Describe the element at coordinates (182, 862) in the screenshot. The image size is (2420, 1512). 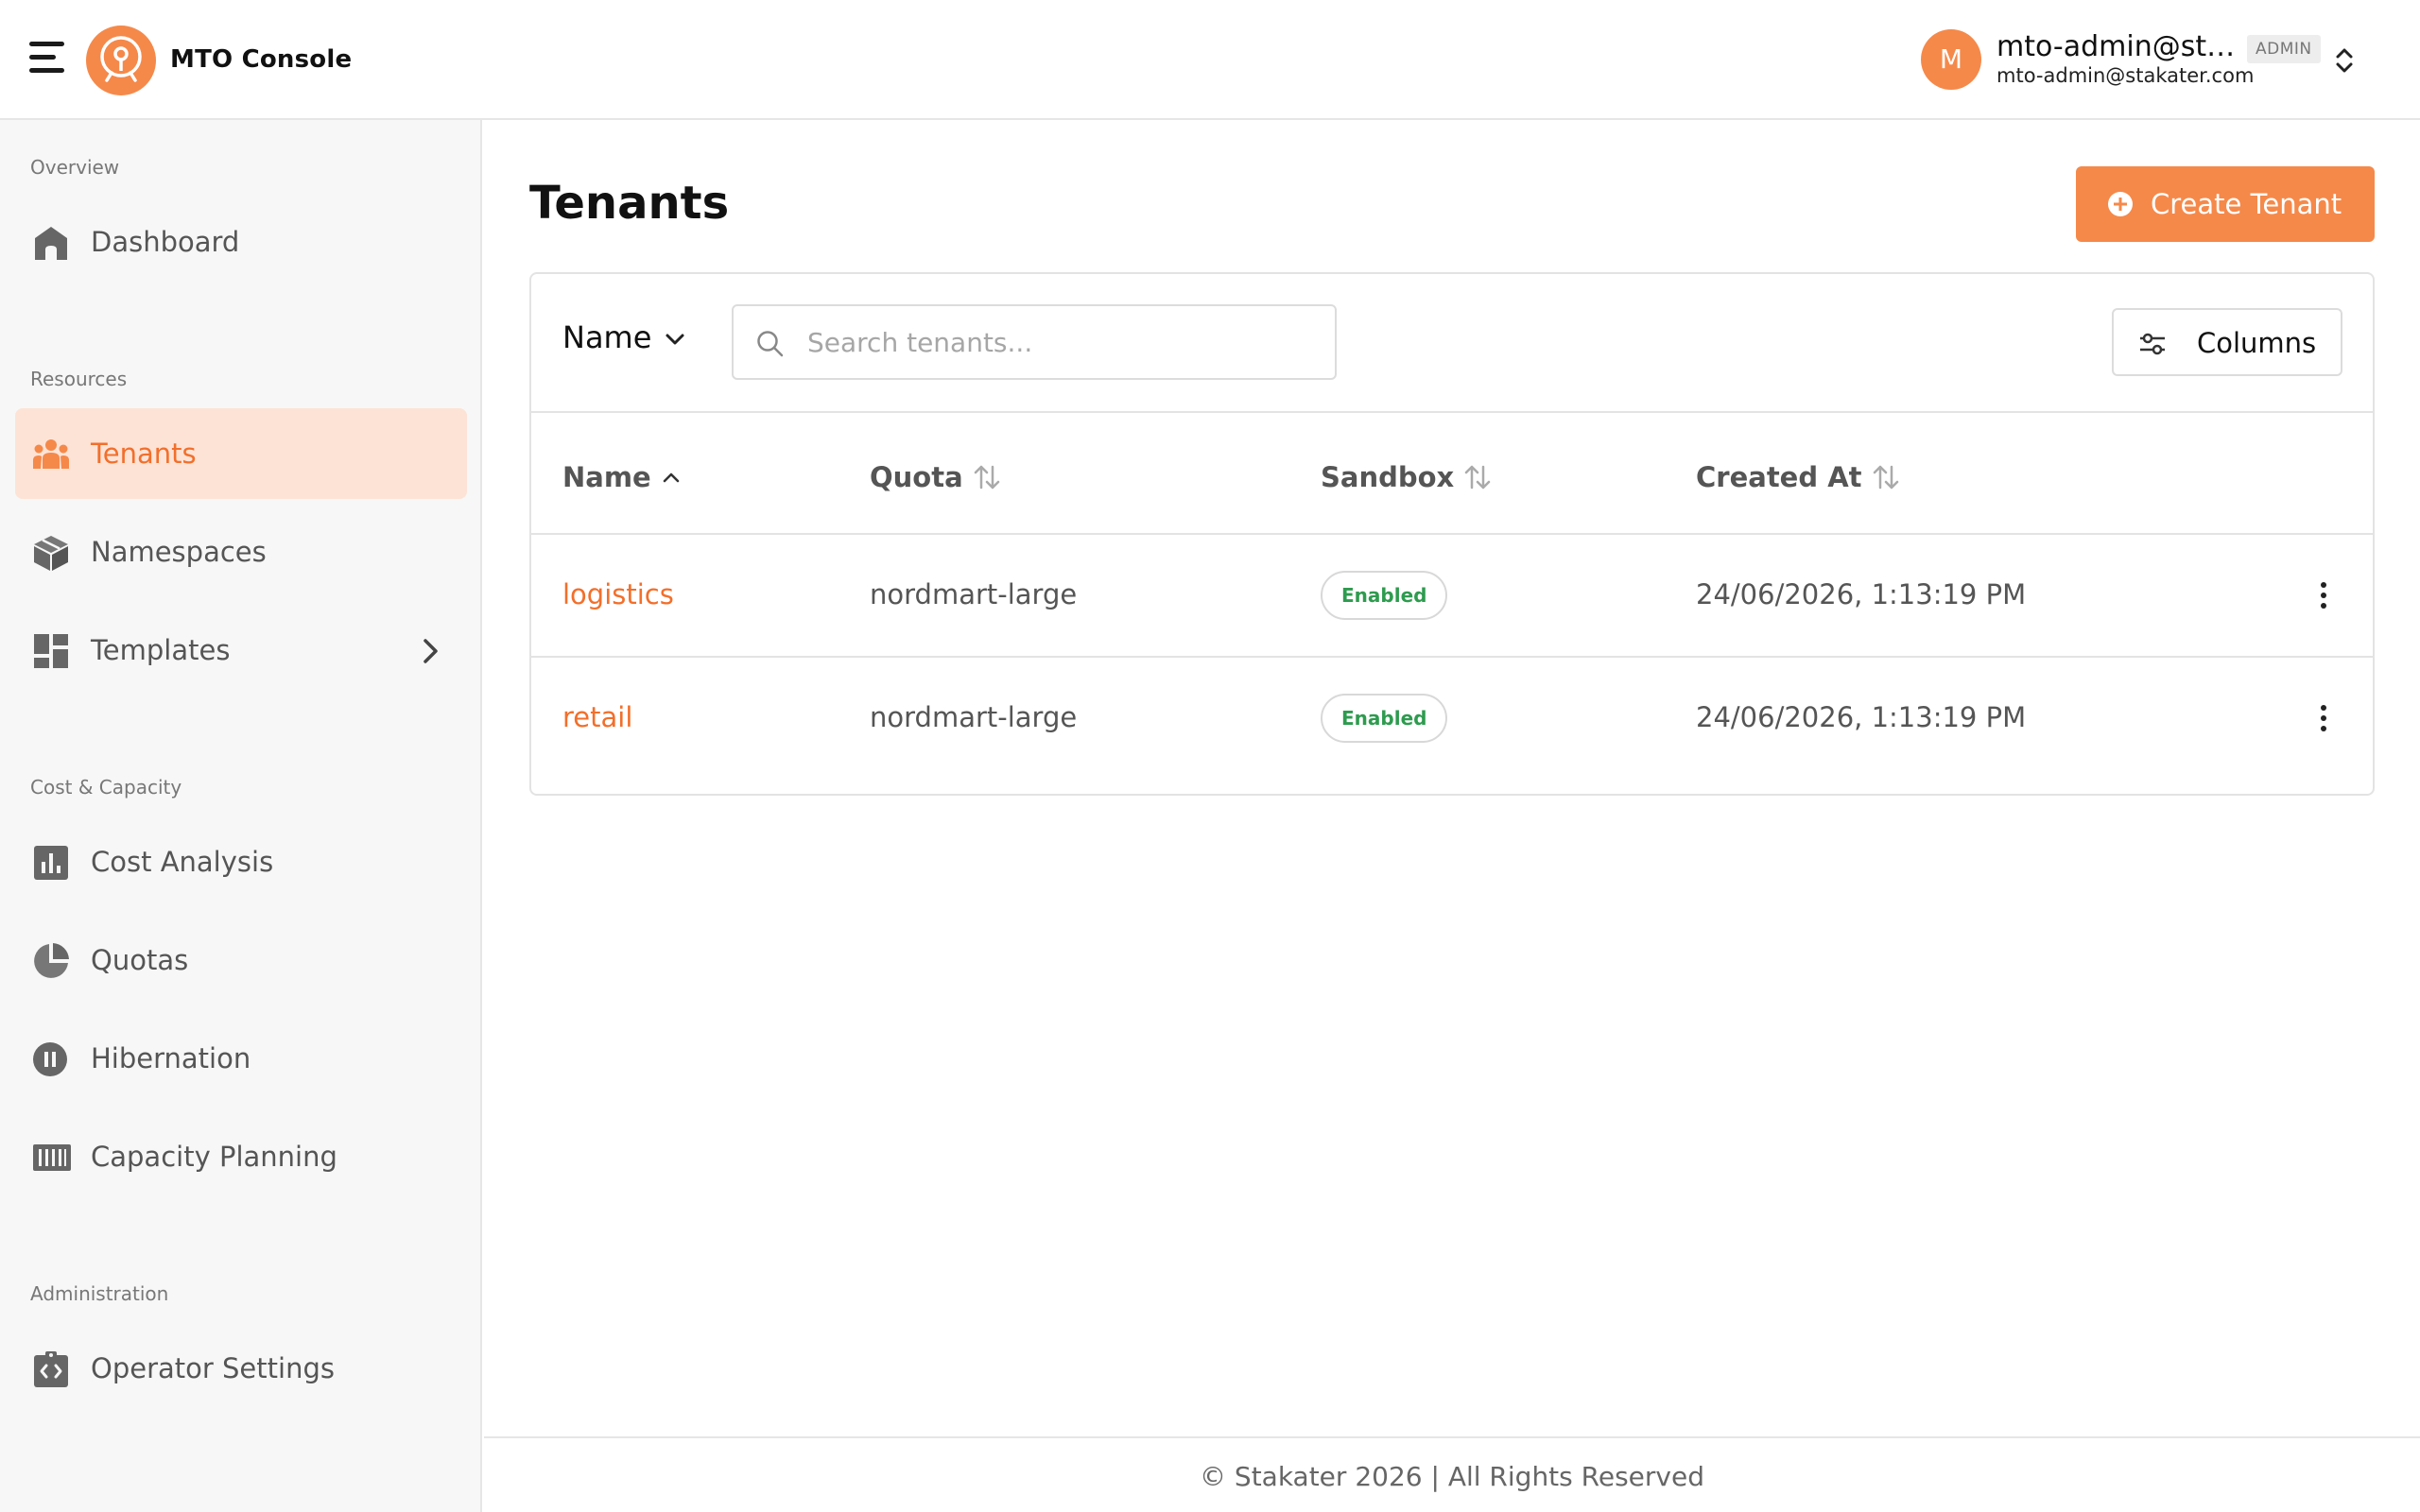
I see `sidebar-item-label: Cost Analysis` at that location.